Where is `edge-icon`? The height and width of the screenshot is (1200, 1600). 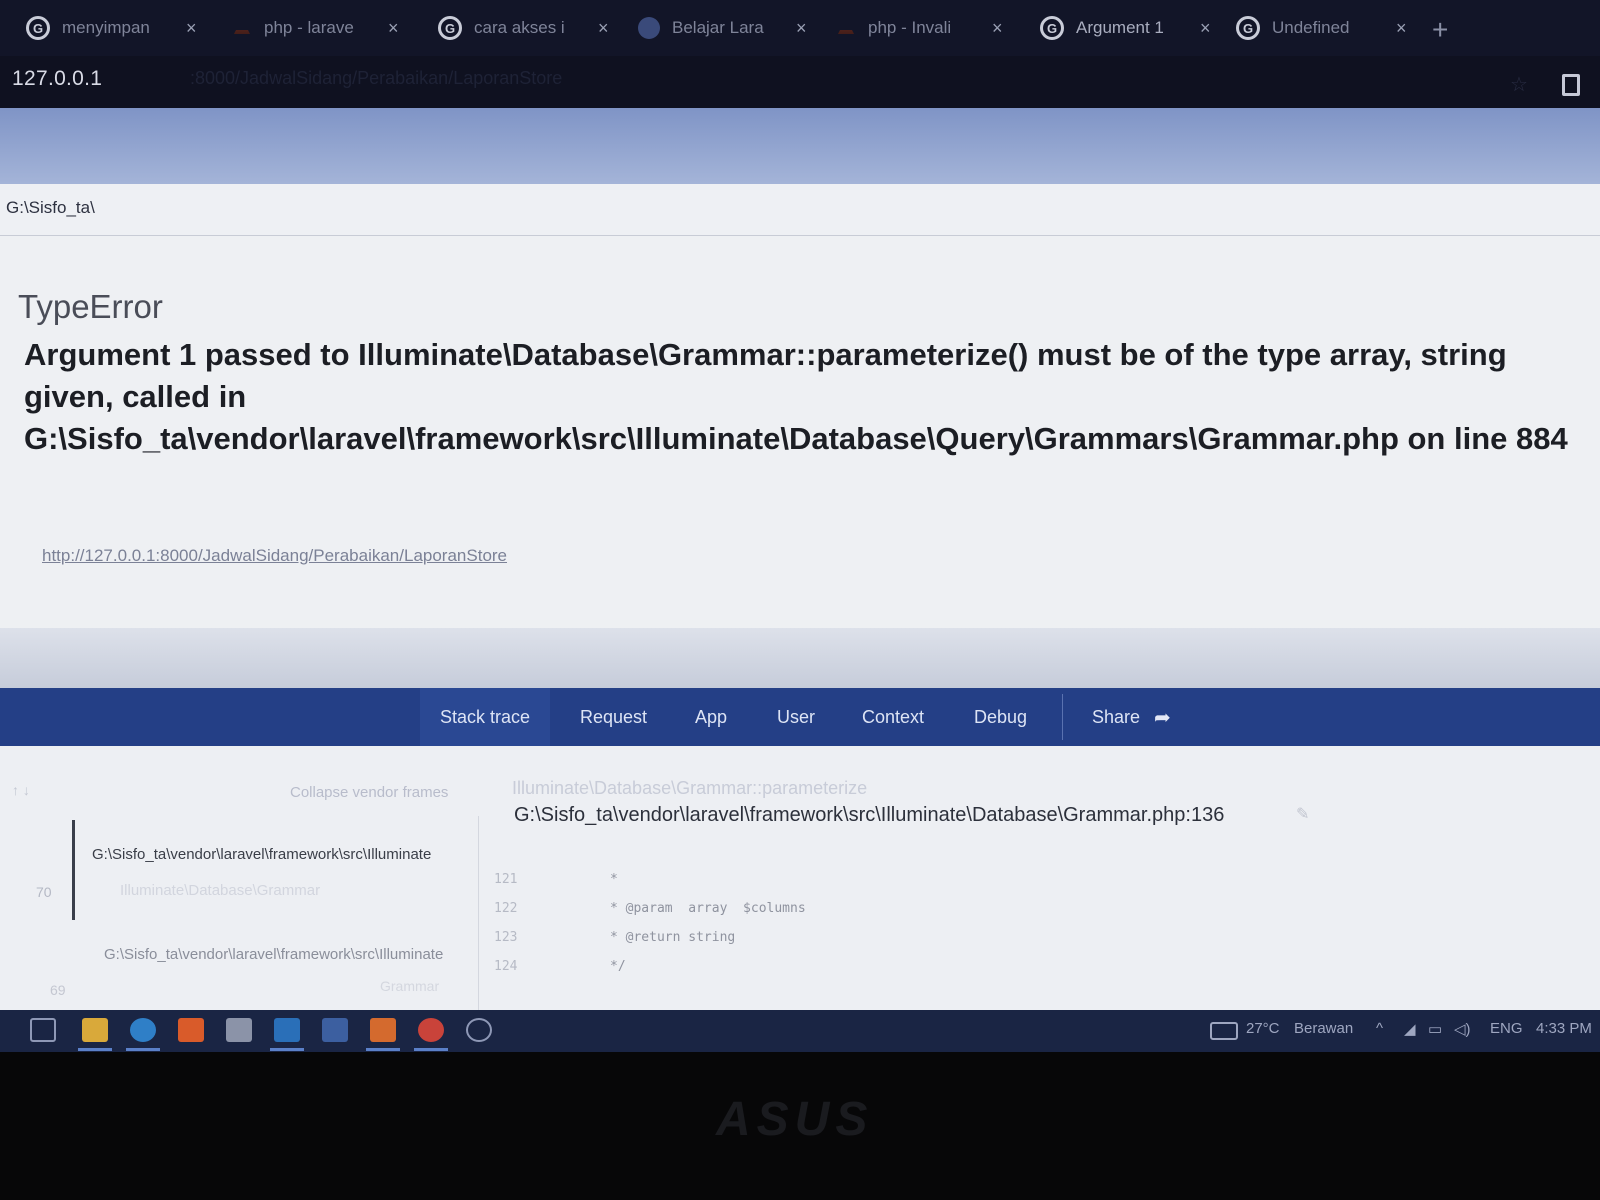 edge-icon is located at coordinates (143, 1030).